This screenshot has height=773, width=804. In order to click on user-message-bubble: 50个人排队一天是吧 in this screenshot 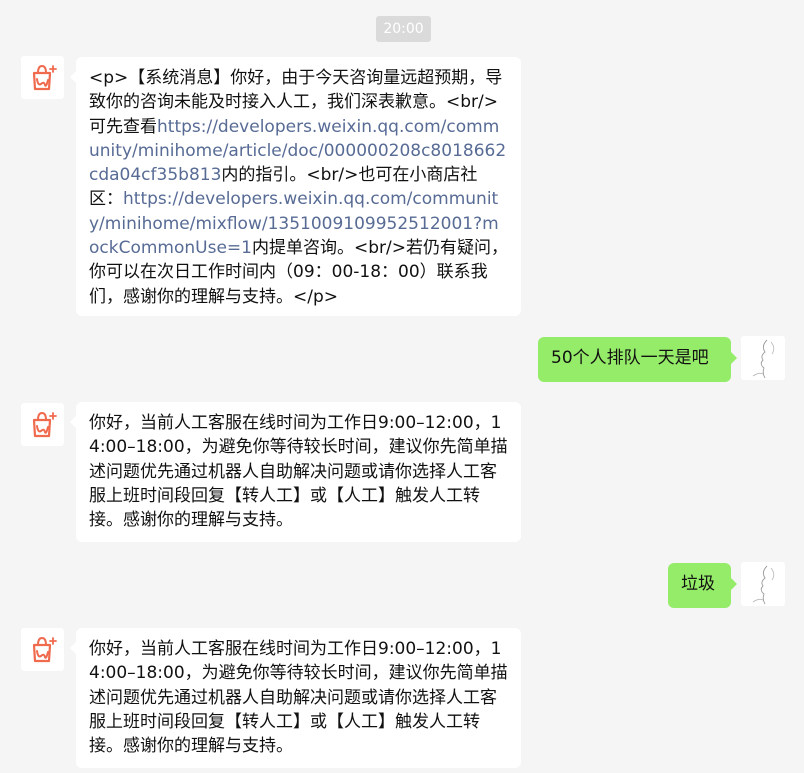, I will do `click(637, 359)`.